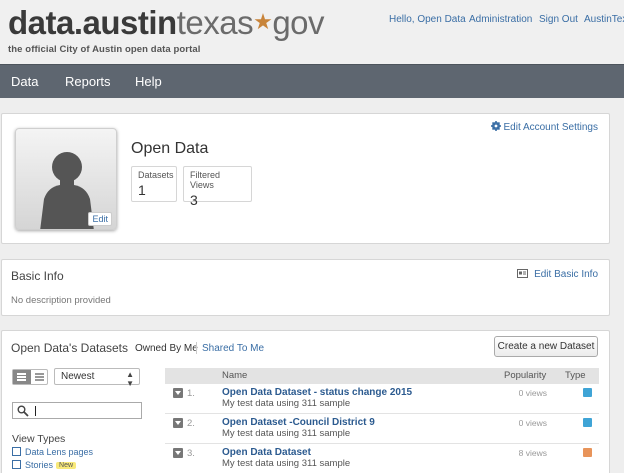 The height and width of the screenshot is (473, 624). Describe the element at coordinates (78, 376) in the screenshot. I see `sort-select-value: Newest` at that location.